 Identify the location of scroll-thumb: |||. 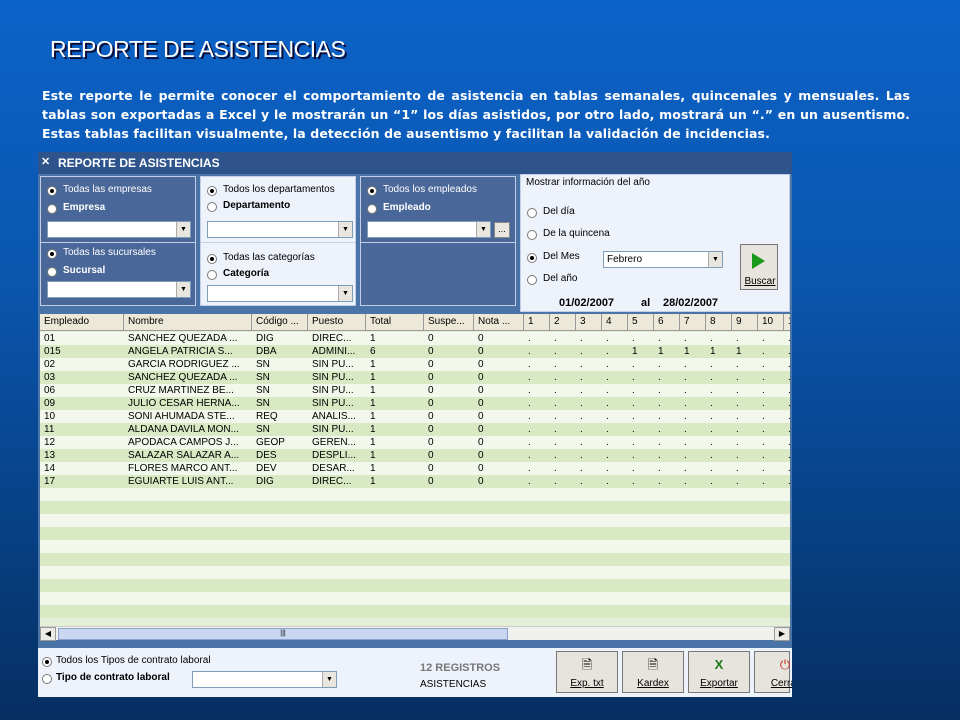
(283, 634).